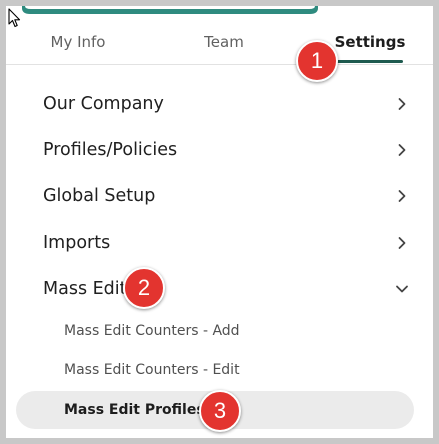 The height and width of the screenshot is (444, 439). What do you see at coordinates (99, 196) in the screenshot?
I see `menu-item-label: Global Setup` at bounding box center [99, 196].